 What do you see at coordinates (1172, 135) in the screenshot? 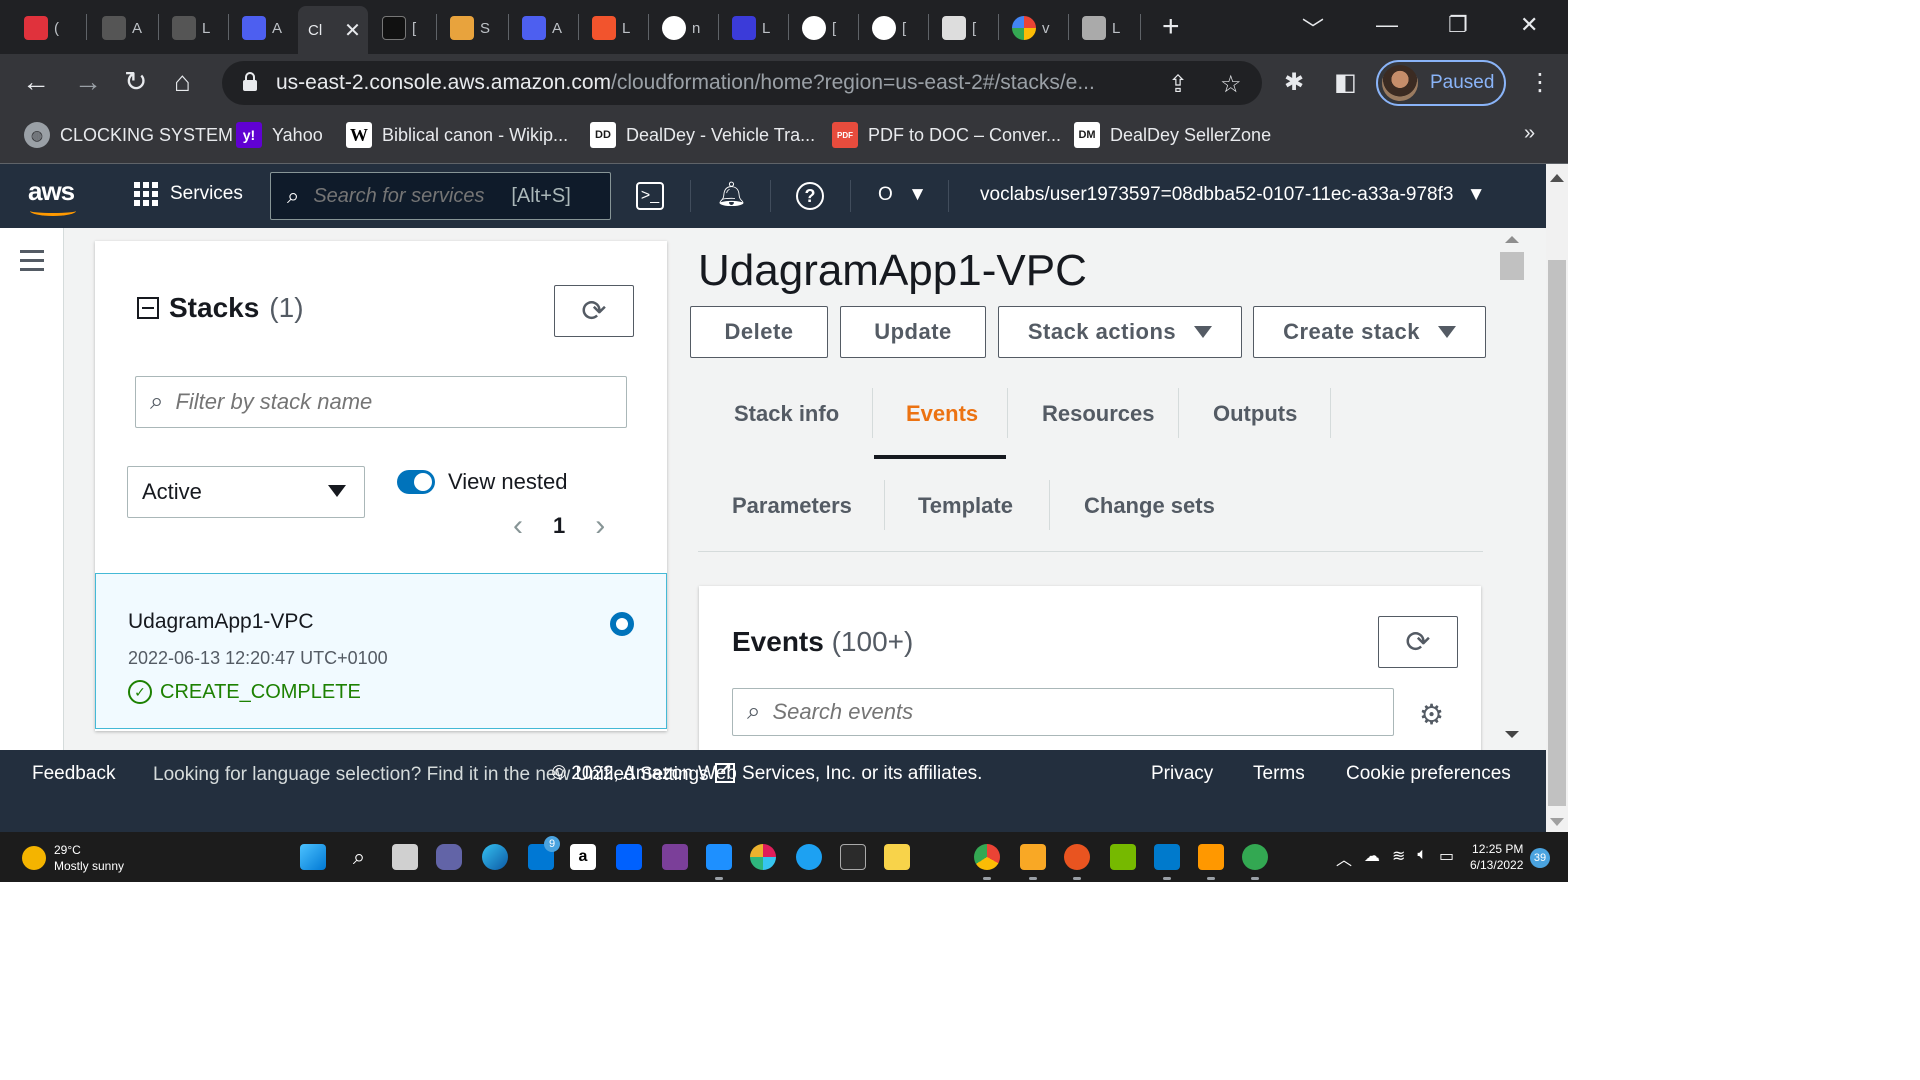
I see `bookmark-dealdey-sellerzone: DM DealDey SellerZone` at bounding box center [1172, 135].